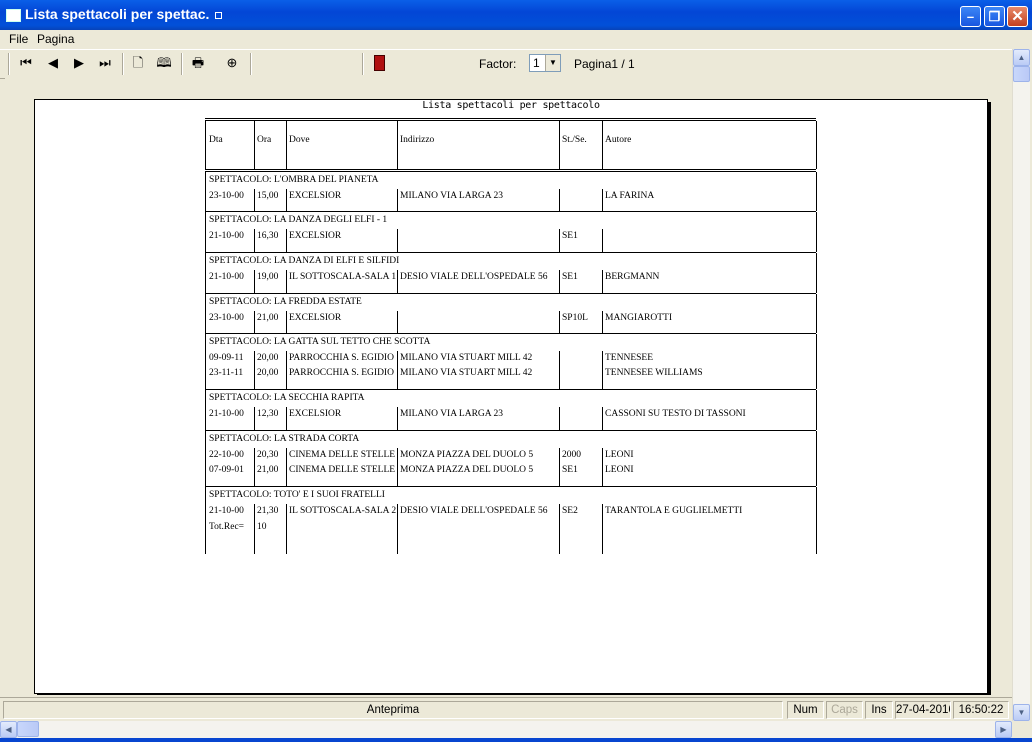 The height and width of the screenshot is (742, 1032). What do you see at coordinates (604, 64) in the screenshot?
I see `page-indicator: Pagina1 / 1` at bounding box center [604, 64].